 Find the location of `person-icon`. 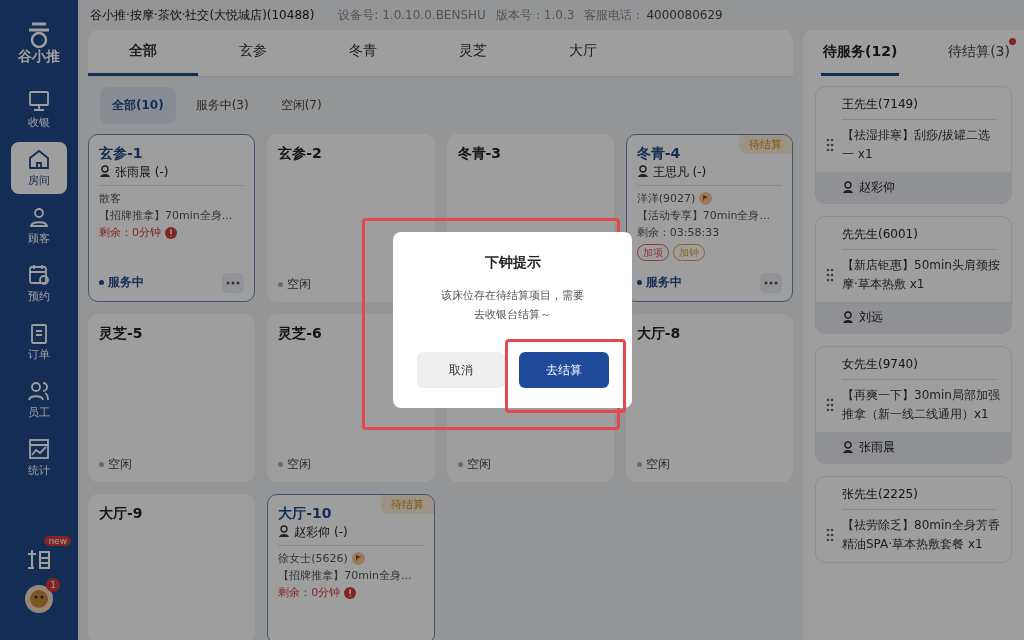

person-icon is located at coordinates (39, 217).